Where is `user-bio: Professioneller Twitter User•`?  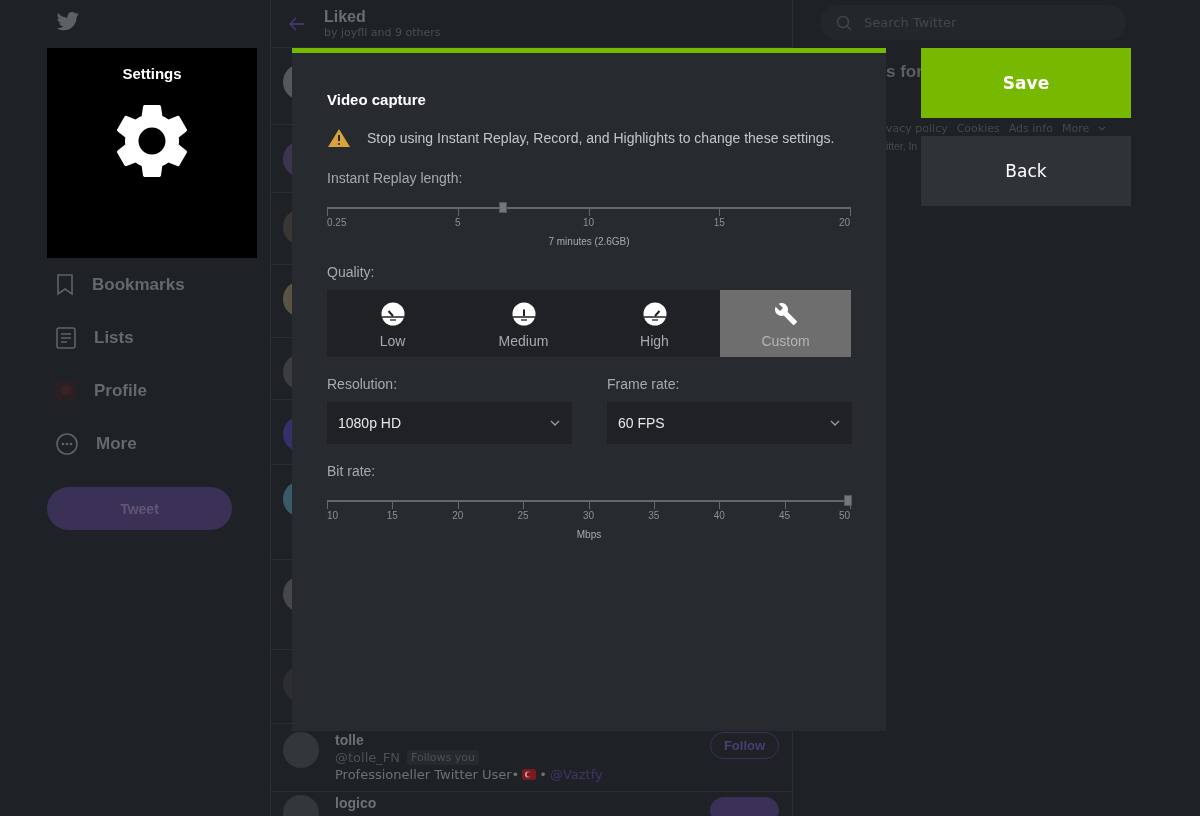
user-bio: Professioneller Twitter User• is located at coordinates (427, 774).